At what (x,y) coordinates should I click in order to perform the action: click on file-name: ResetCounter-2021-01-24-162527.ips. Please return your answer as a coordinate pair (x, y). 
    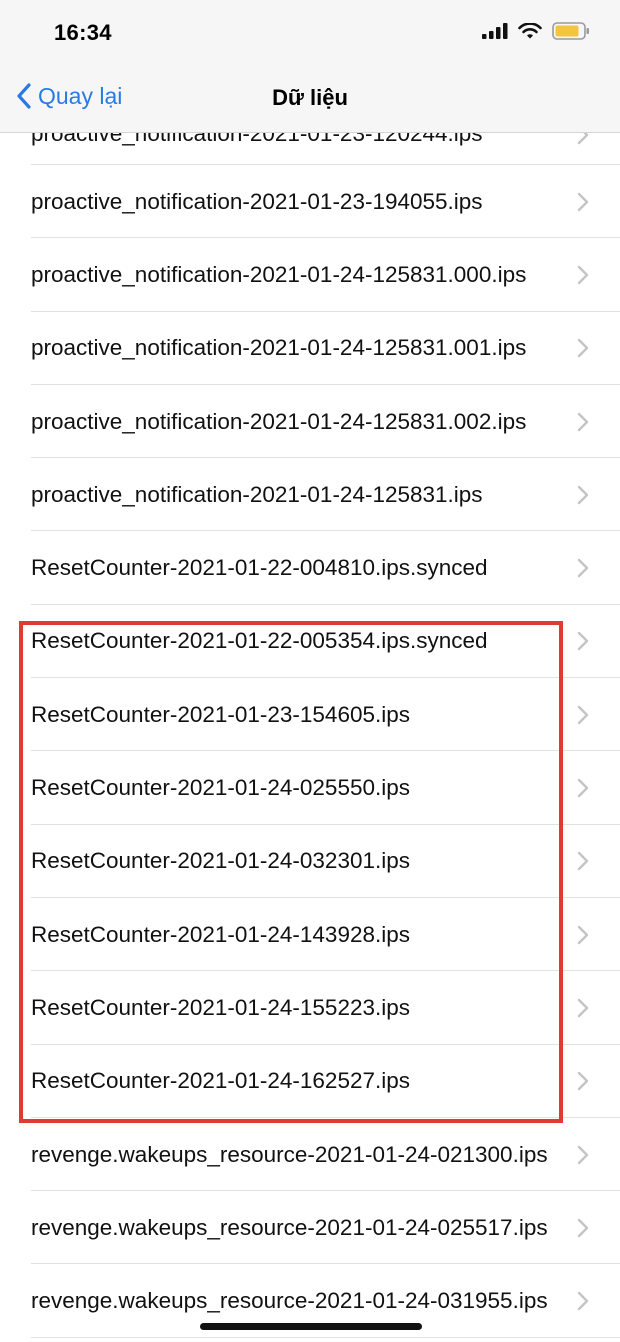
    Looking at the image, I should click on (220, 1081).